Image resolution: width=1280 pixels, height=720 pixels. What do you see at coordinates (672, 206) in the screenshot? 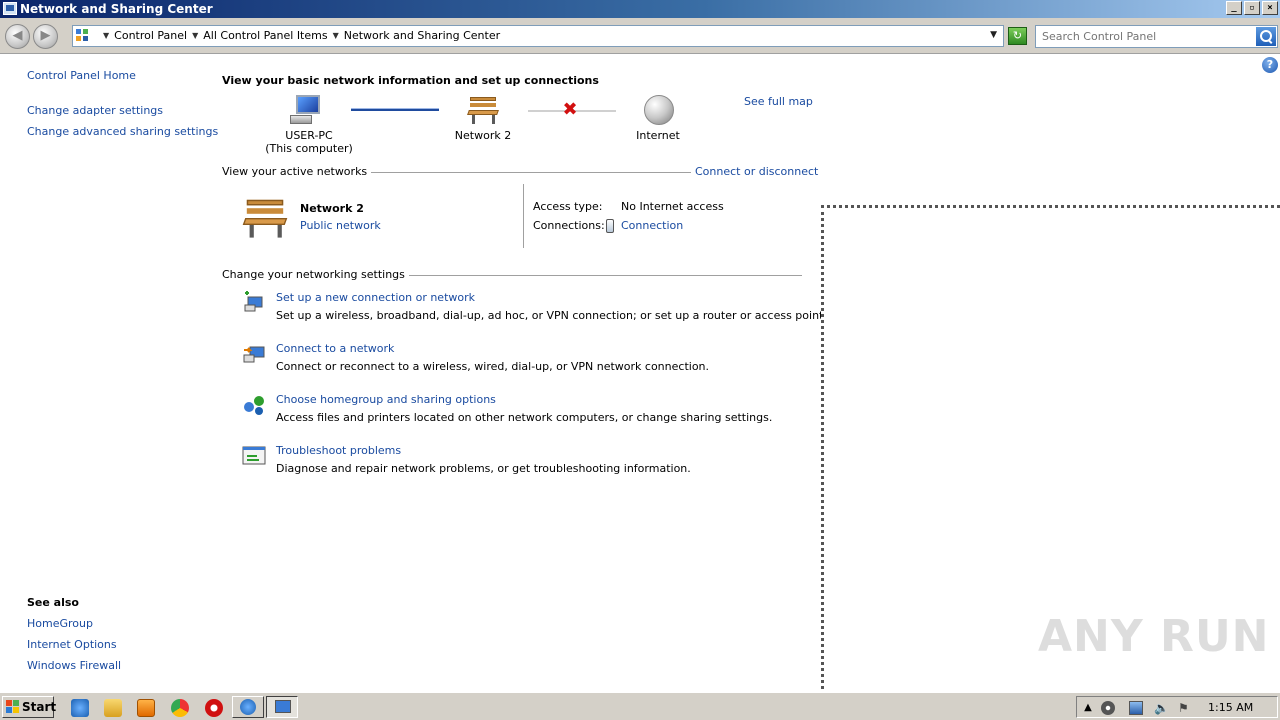
I see `access-type-value: No Internet access` at bounding box center [672, 206].